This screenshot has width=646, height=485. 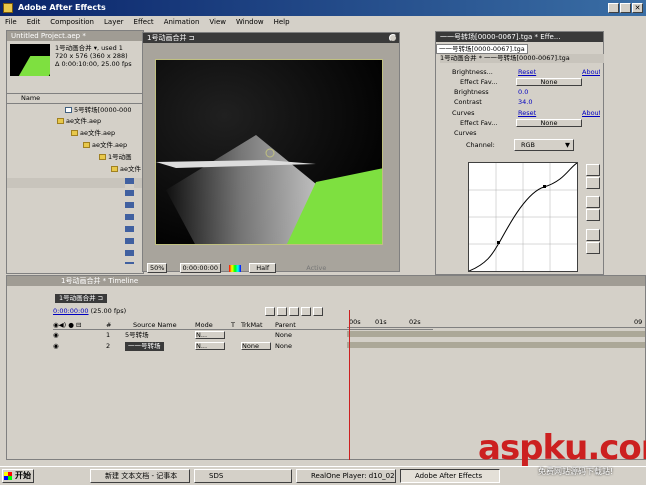 What do you see at coordinates (23, 475) in the screenshot?
I see `start-label: 开始` at bounding box center [23, 475].